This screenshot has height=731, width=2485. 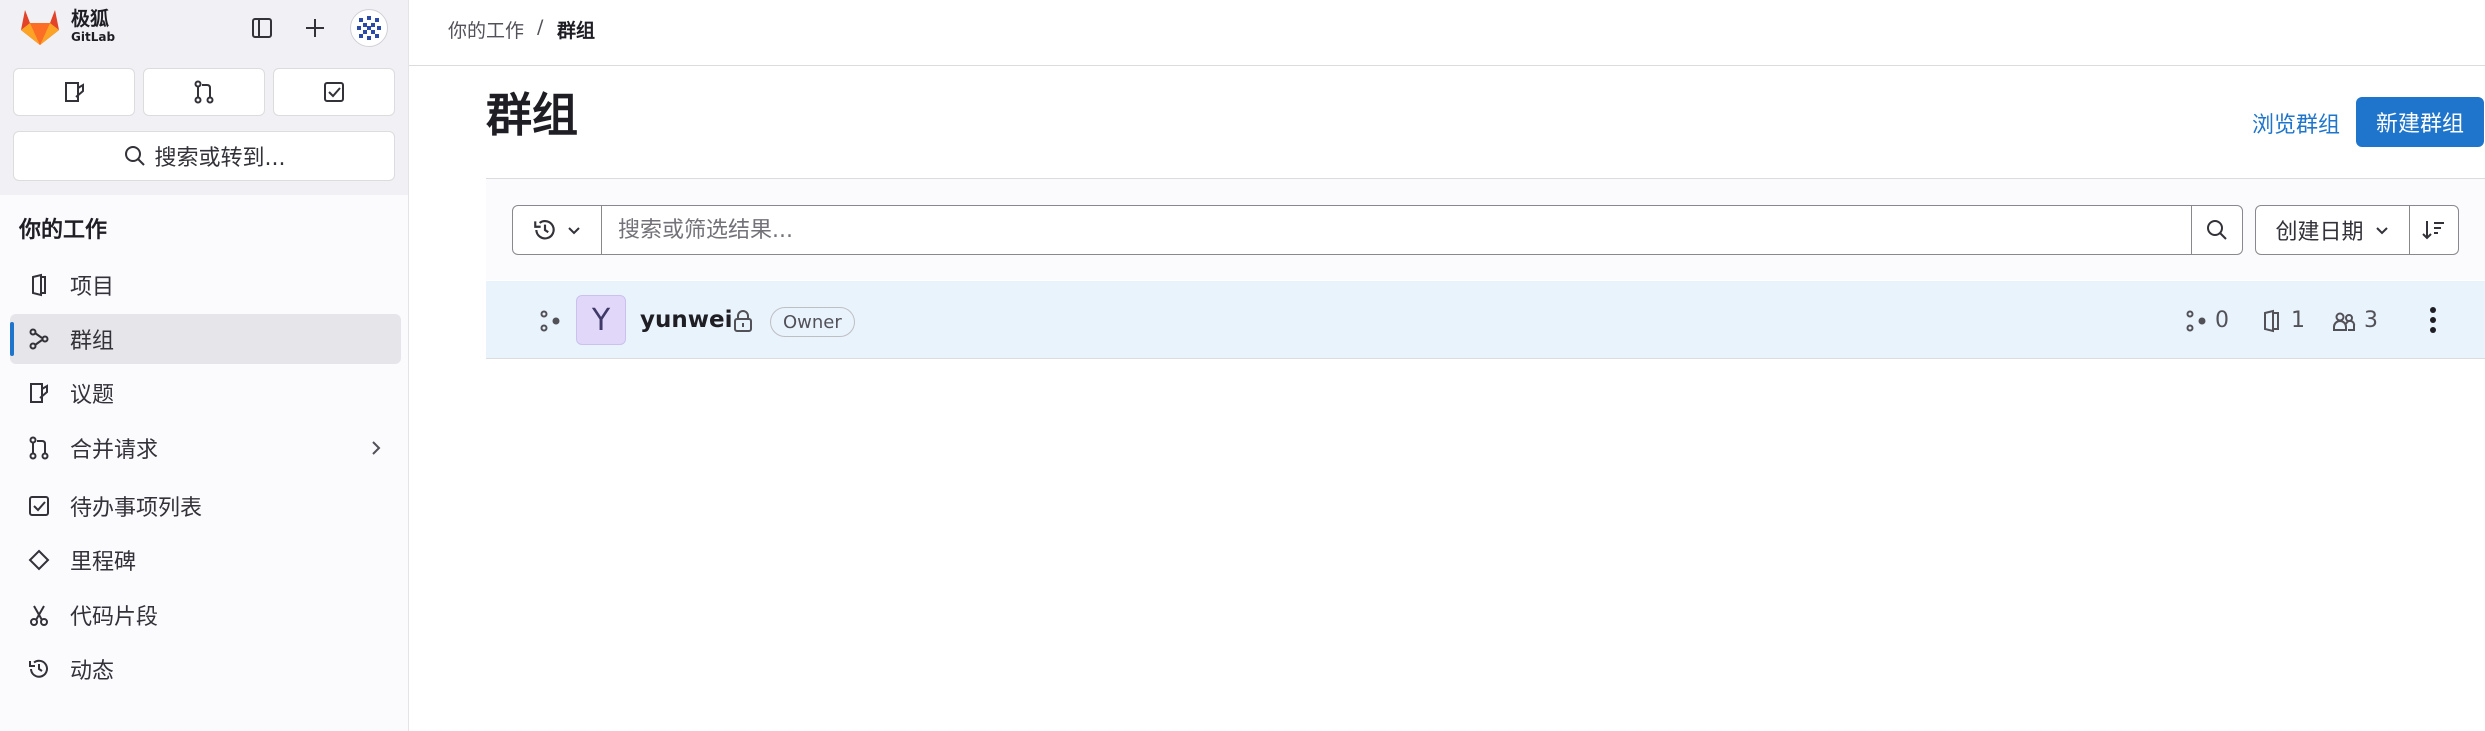 I want to click on brand-name: 极狐, so click(x=90, y=18).